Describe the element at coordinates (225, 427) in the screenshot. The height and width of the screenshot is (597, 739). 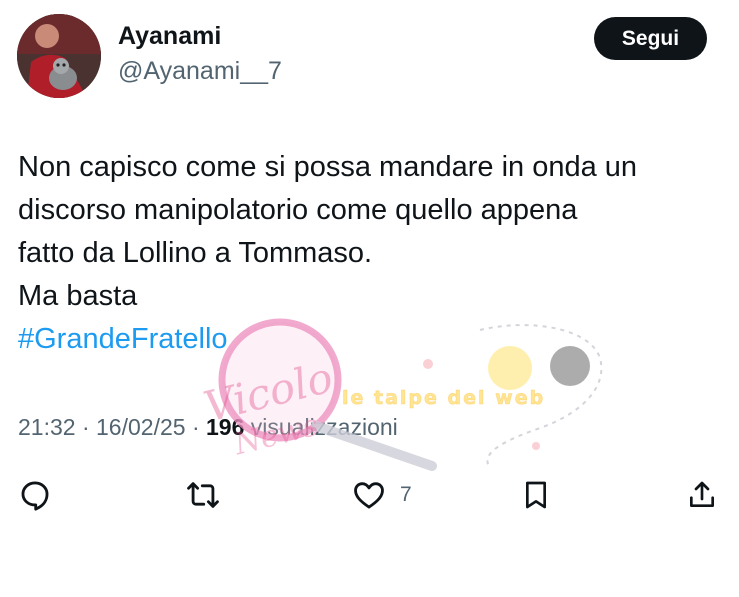
I see `views-count: 196` at that location.